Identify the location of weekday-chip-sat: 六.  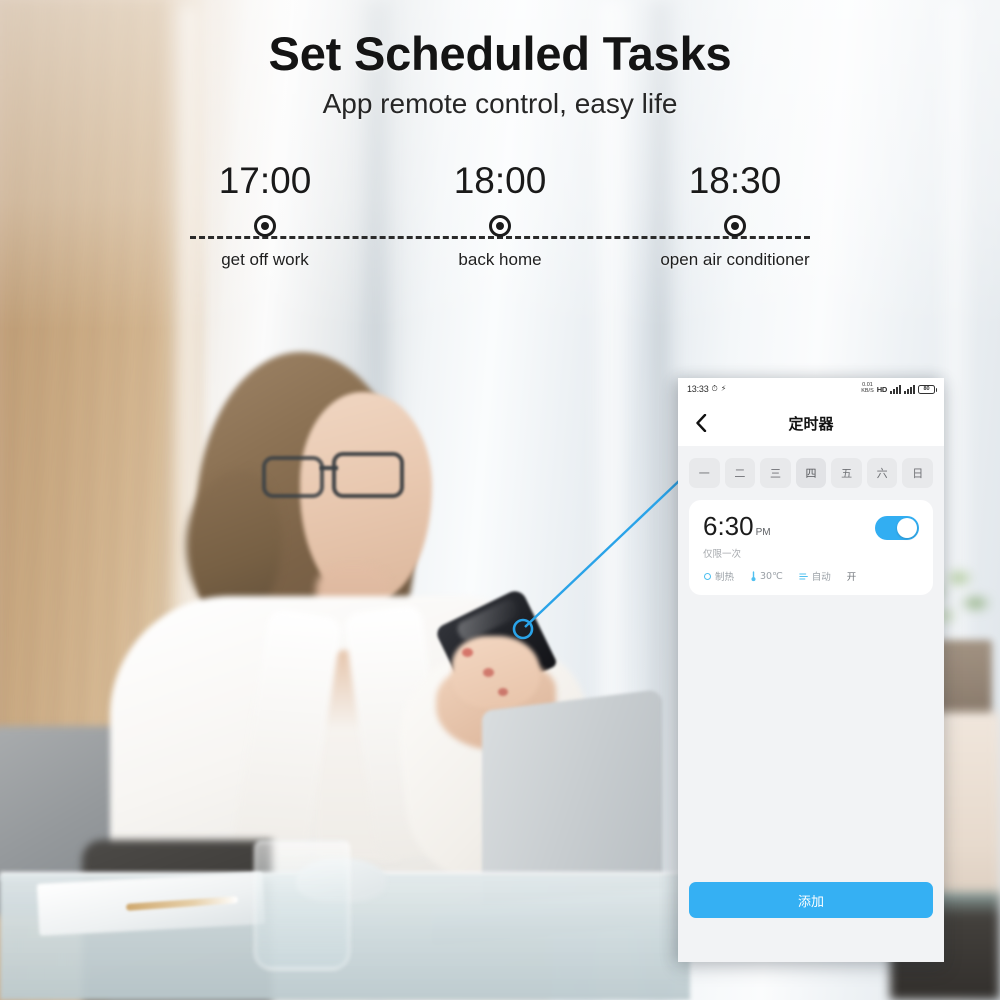
(882, 473).